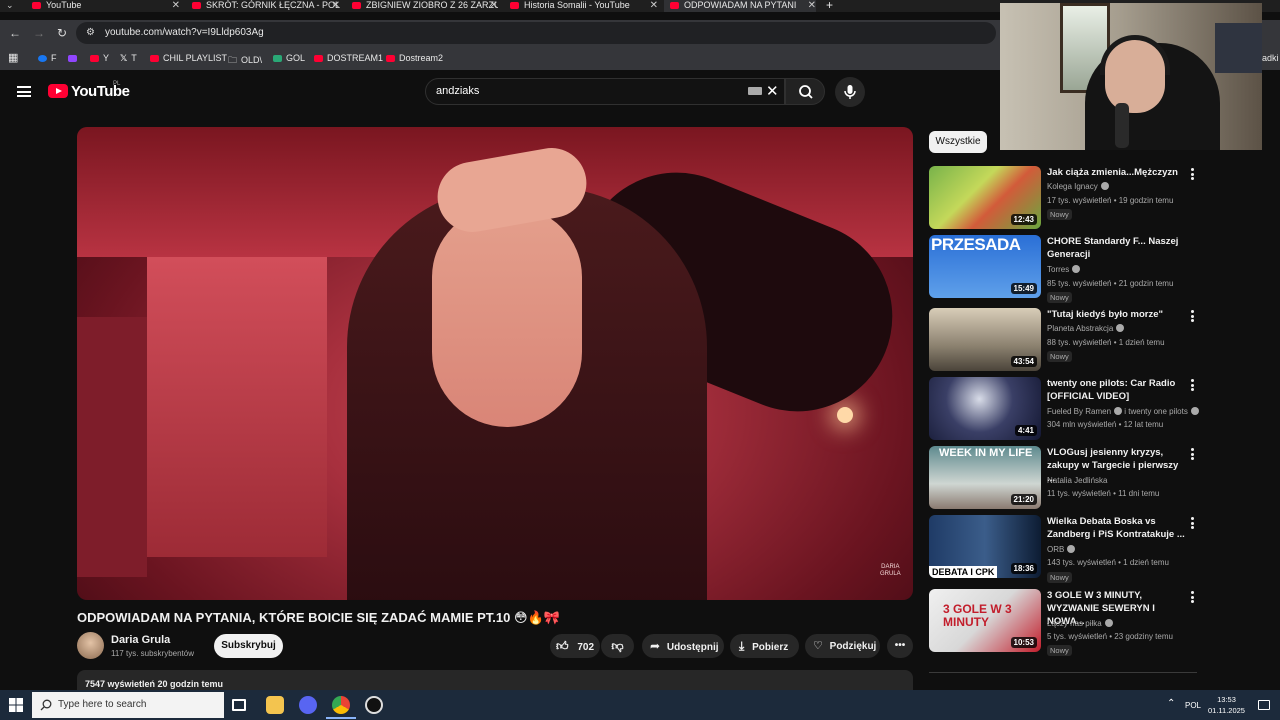 Image resolution: width=1280 pixels, height=720 pixels. I want to click on dislike-button: 👎︎, so click(617, 646).